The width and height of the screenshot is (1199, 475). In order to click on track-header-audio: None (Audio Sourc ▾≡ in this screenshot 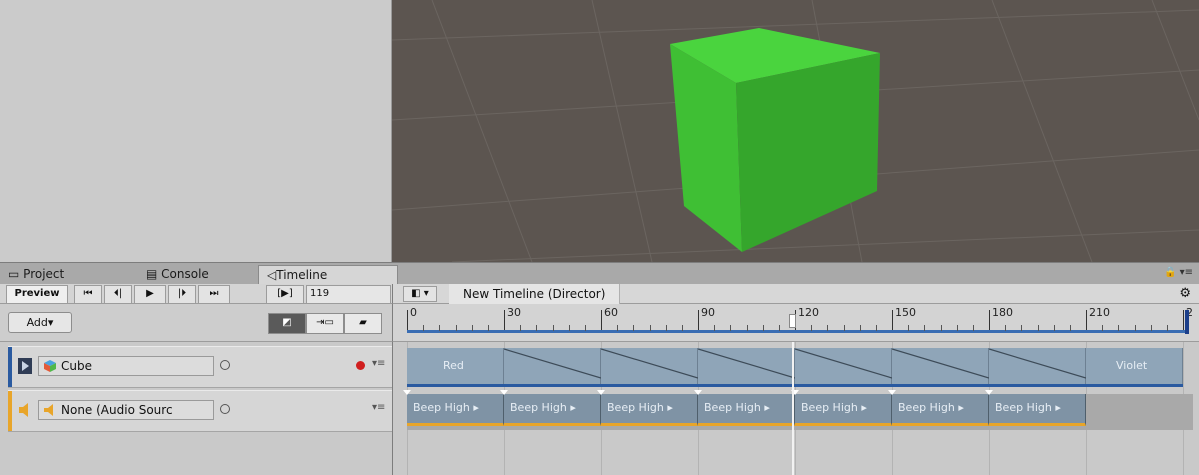, I will do `click(200, 411)`.